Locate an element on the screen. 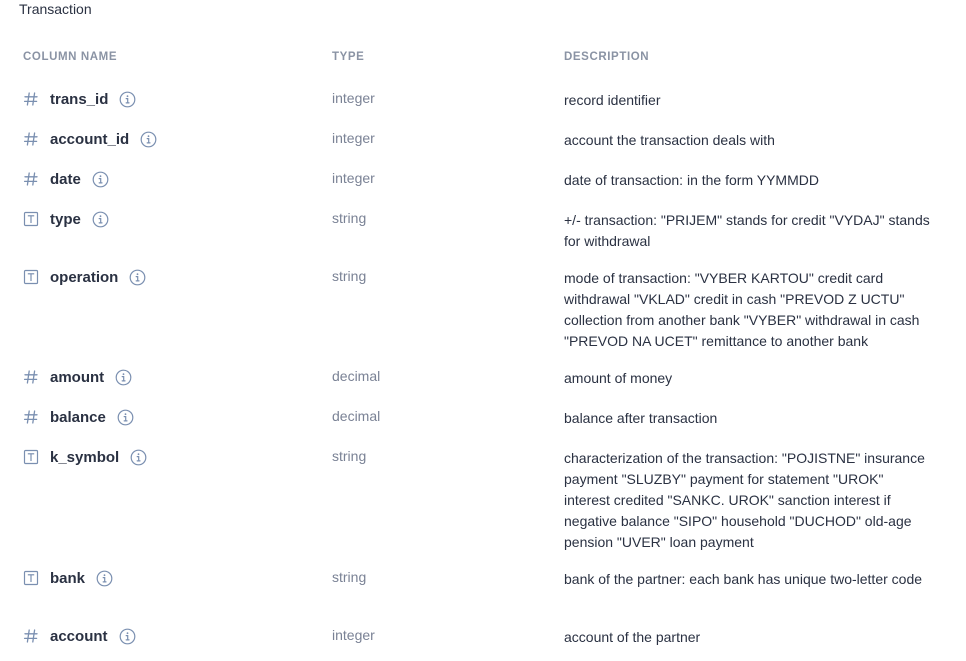  header-column-name: COLUMN NAME is located at coordinates (70, 57).